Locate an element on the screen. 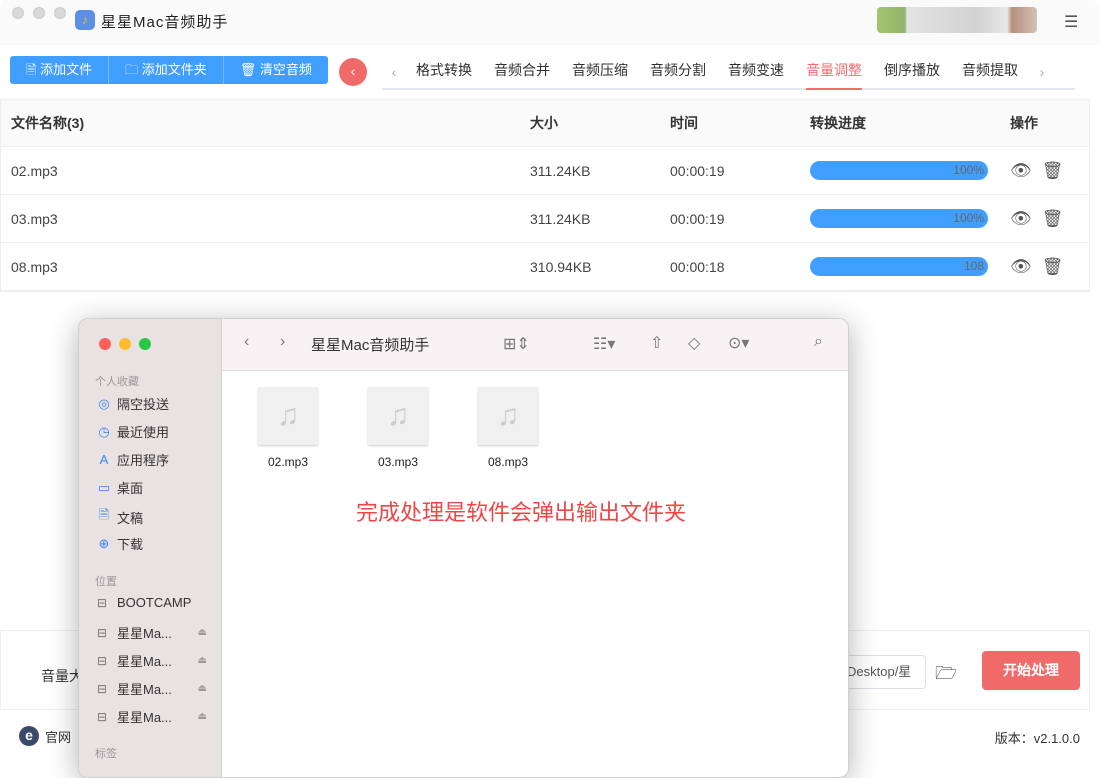  close-button is located at coordinates (18, 13).